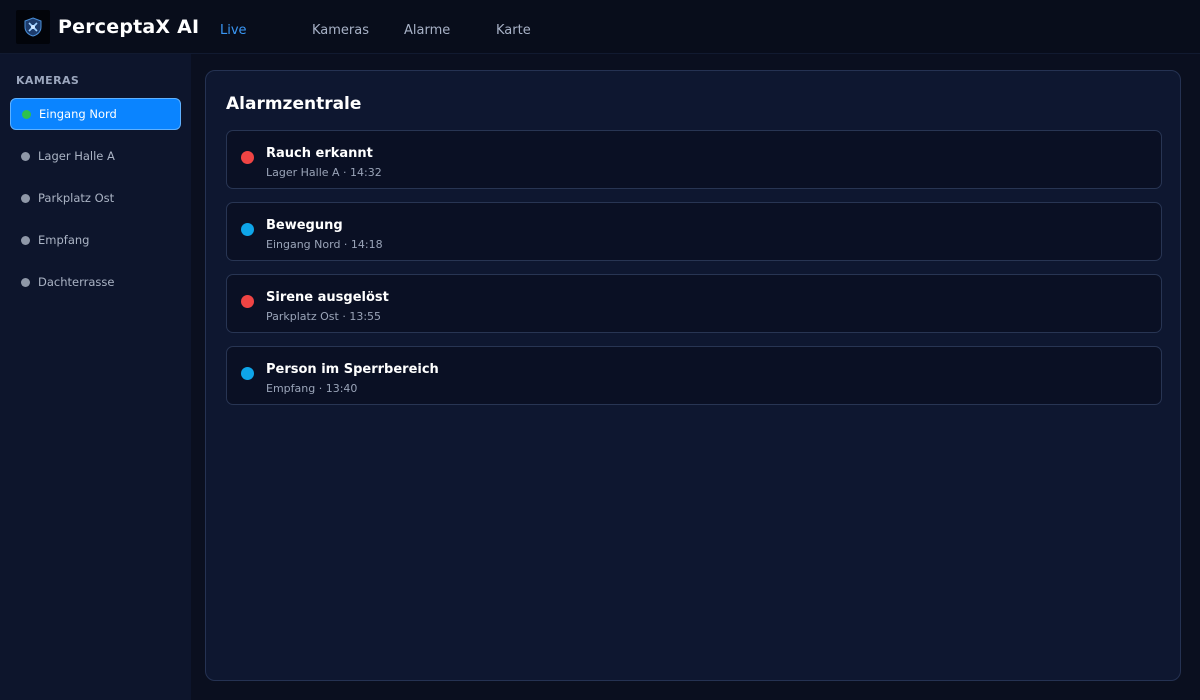  Describe the element at coordinates (694, 231) in the screenshot. I see `alarm-card: Bewegung Eingang Nord · 14:18` at that location.